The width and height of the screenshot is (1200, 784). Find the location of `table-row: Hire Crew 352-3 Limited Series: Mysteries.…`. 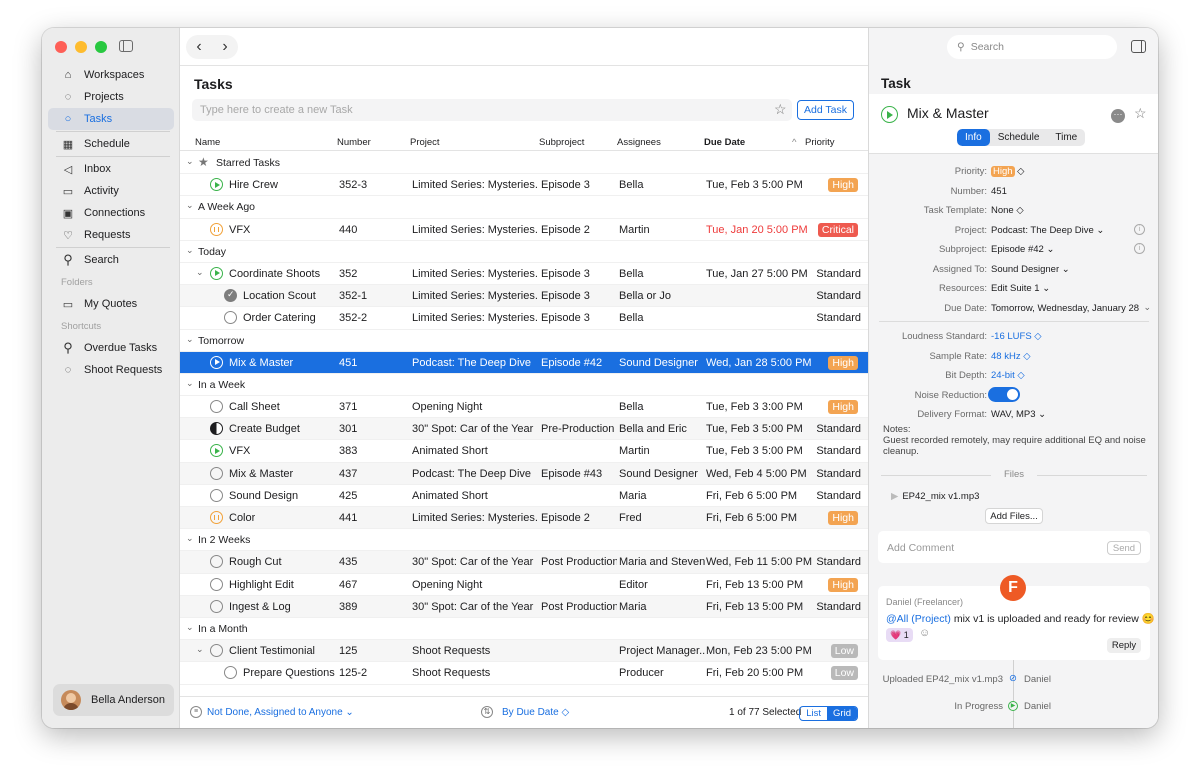

table-row: Hire Crew 352-3 Limited Series: Mysteries.… is located at coordinates (524, 185).